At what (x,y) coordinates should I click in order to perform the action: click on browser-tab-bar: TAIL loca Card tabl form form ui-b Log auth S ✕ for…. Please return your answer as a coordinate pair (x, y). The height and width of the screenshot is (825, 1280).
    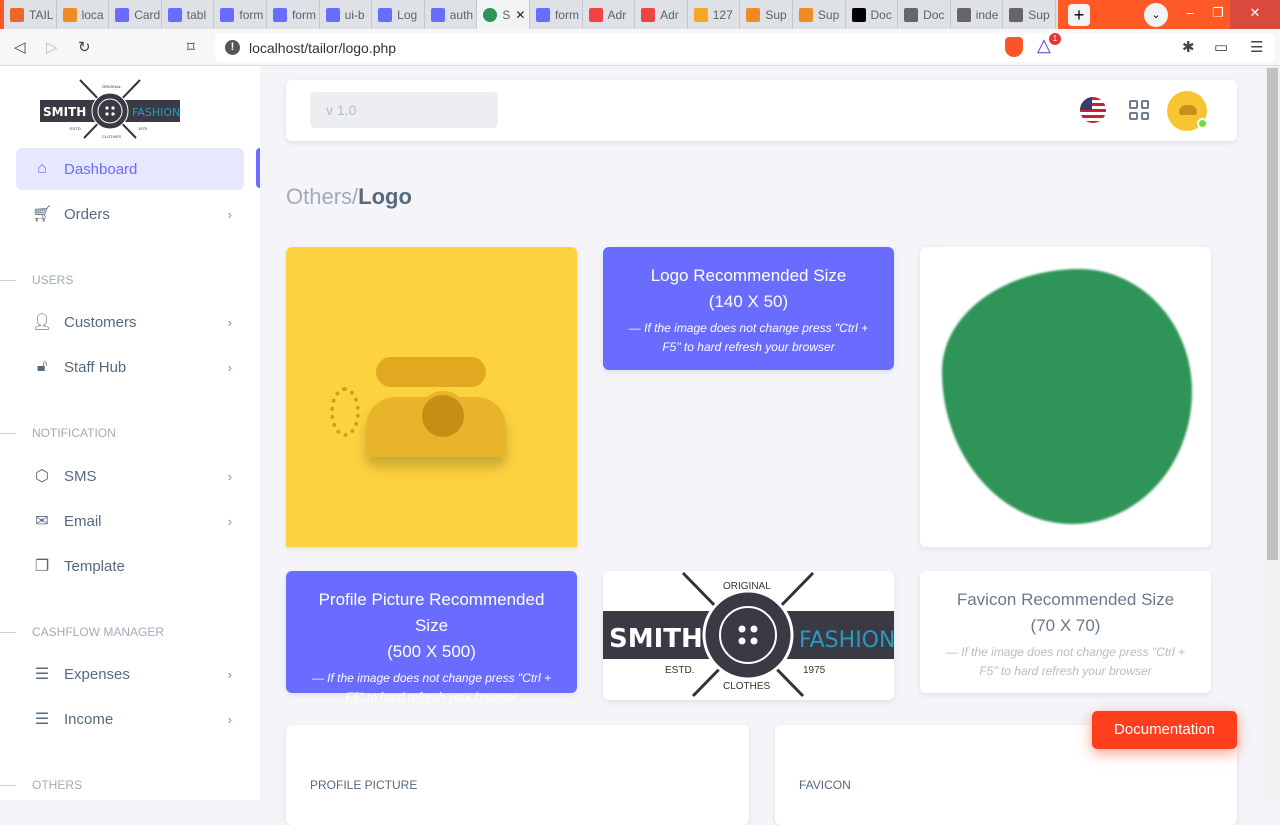
    Looking at the image, I should click on (640, 14).